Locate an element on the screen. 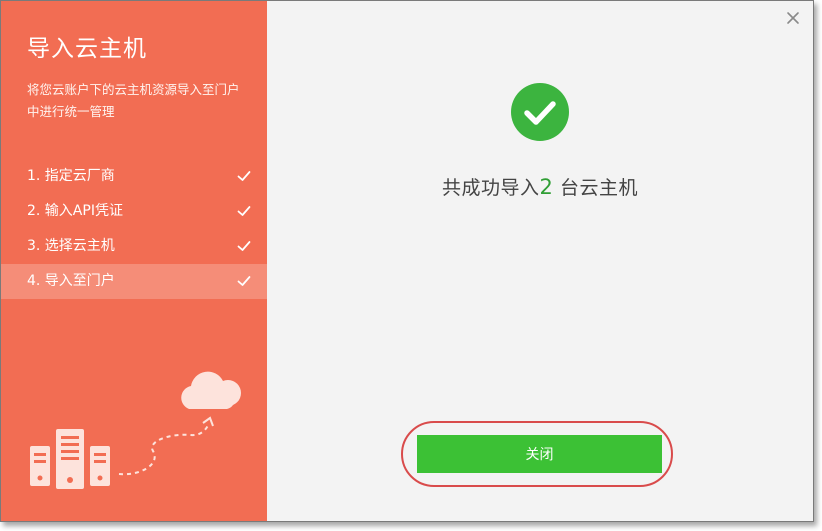 The height and width of the screenshot is (531, 822). cloud-servers-illustration is located at coordinates (135, 430).